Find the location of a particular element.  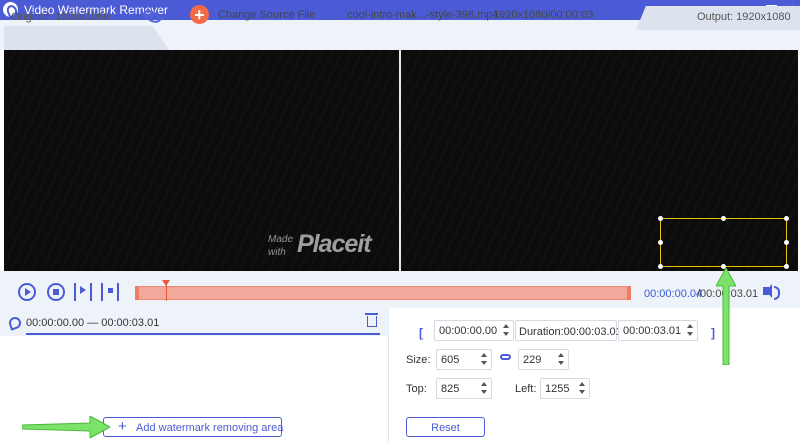

selection-handle-bl is located at coordinates (660, 266).